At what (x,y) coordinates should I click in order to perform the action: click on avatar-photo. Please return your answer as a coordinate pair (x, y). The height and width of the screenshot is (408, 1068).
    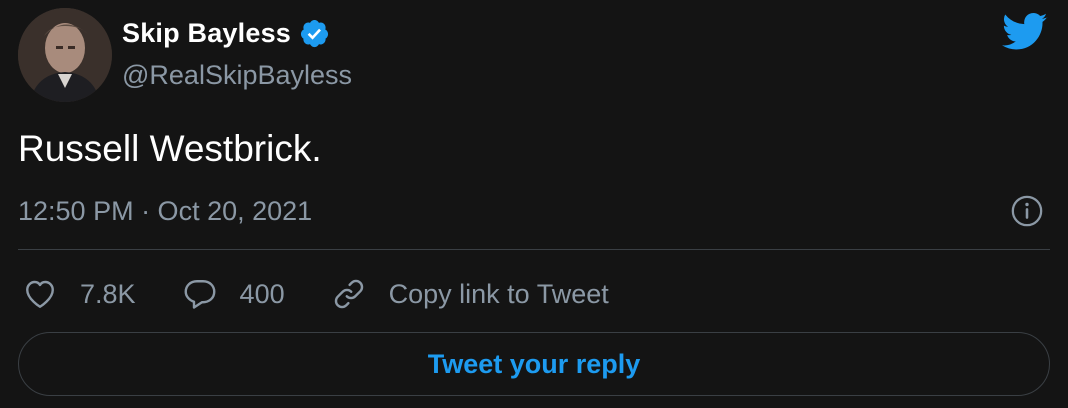
    Looking at the image, I should click on (65, 55).